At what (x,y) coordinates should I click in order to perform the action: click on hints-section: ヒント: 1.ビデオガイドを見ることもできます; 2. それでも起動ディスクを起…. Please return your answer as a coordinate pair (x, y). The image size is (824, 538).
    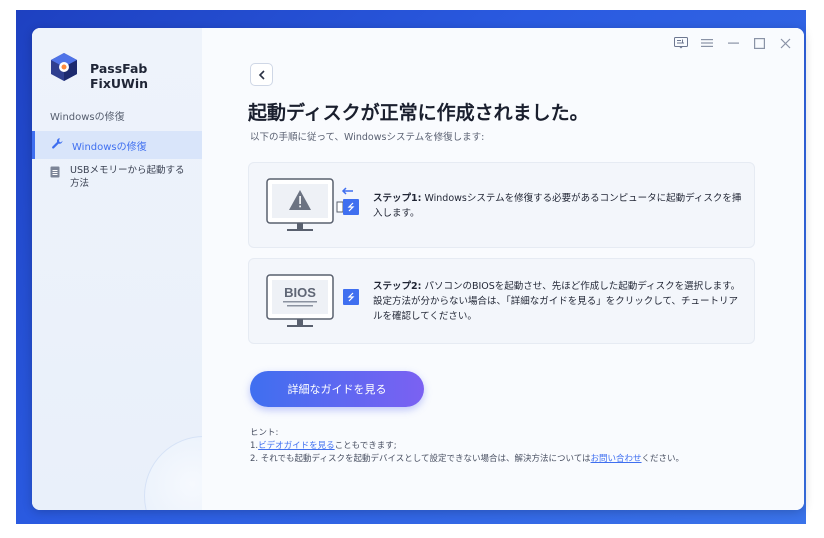
    Looking at the image, I should click on (467, 446).